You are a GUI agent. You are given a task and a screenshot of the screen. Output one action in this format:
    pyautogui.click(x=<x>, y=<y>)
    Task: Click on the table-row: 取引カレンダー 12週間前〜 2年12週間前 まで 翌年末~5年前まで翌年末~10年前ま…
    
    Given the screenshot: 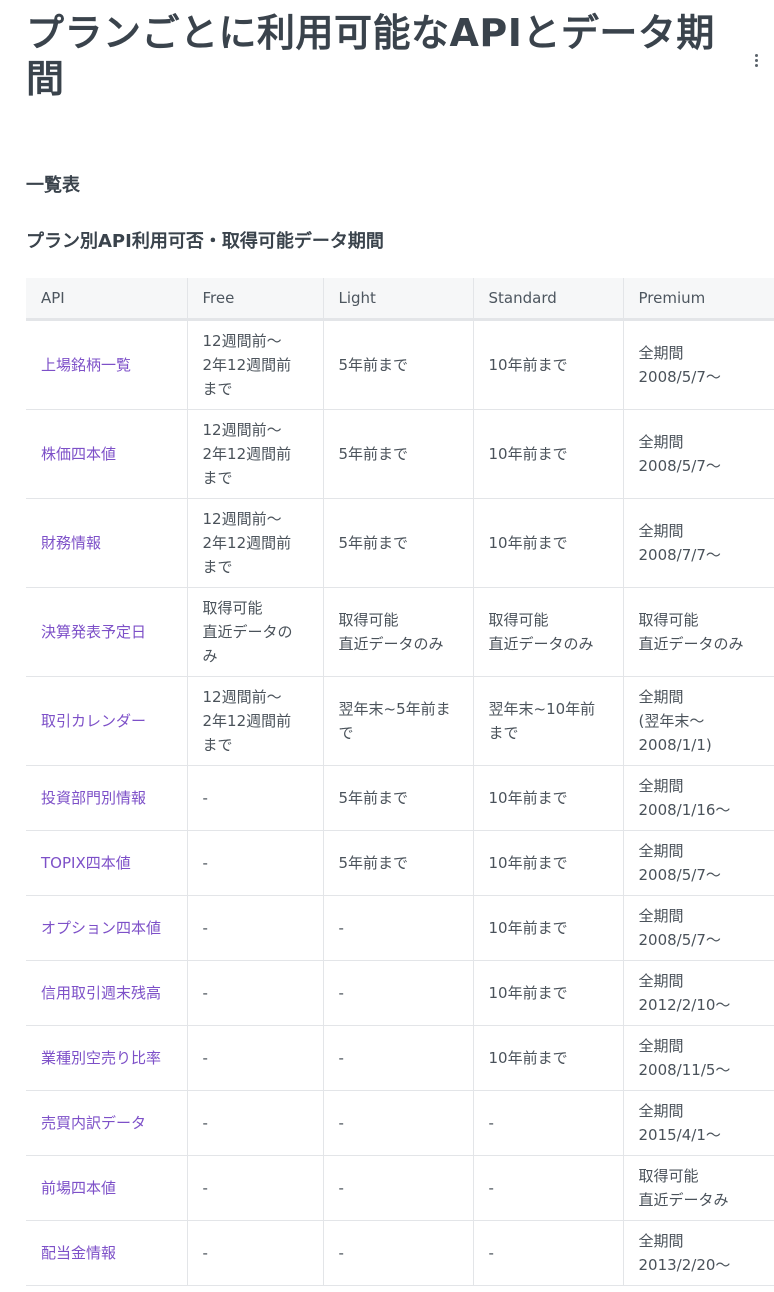 What is the action you would take?
    pyautogui.click(x=400, y=721)
    